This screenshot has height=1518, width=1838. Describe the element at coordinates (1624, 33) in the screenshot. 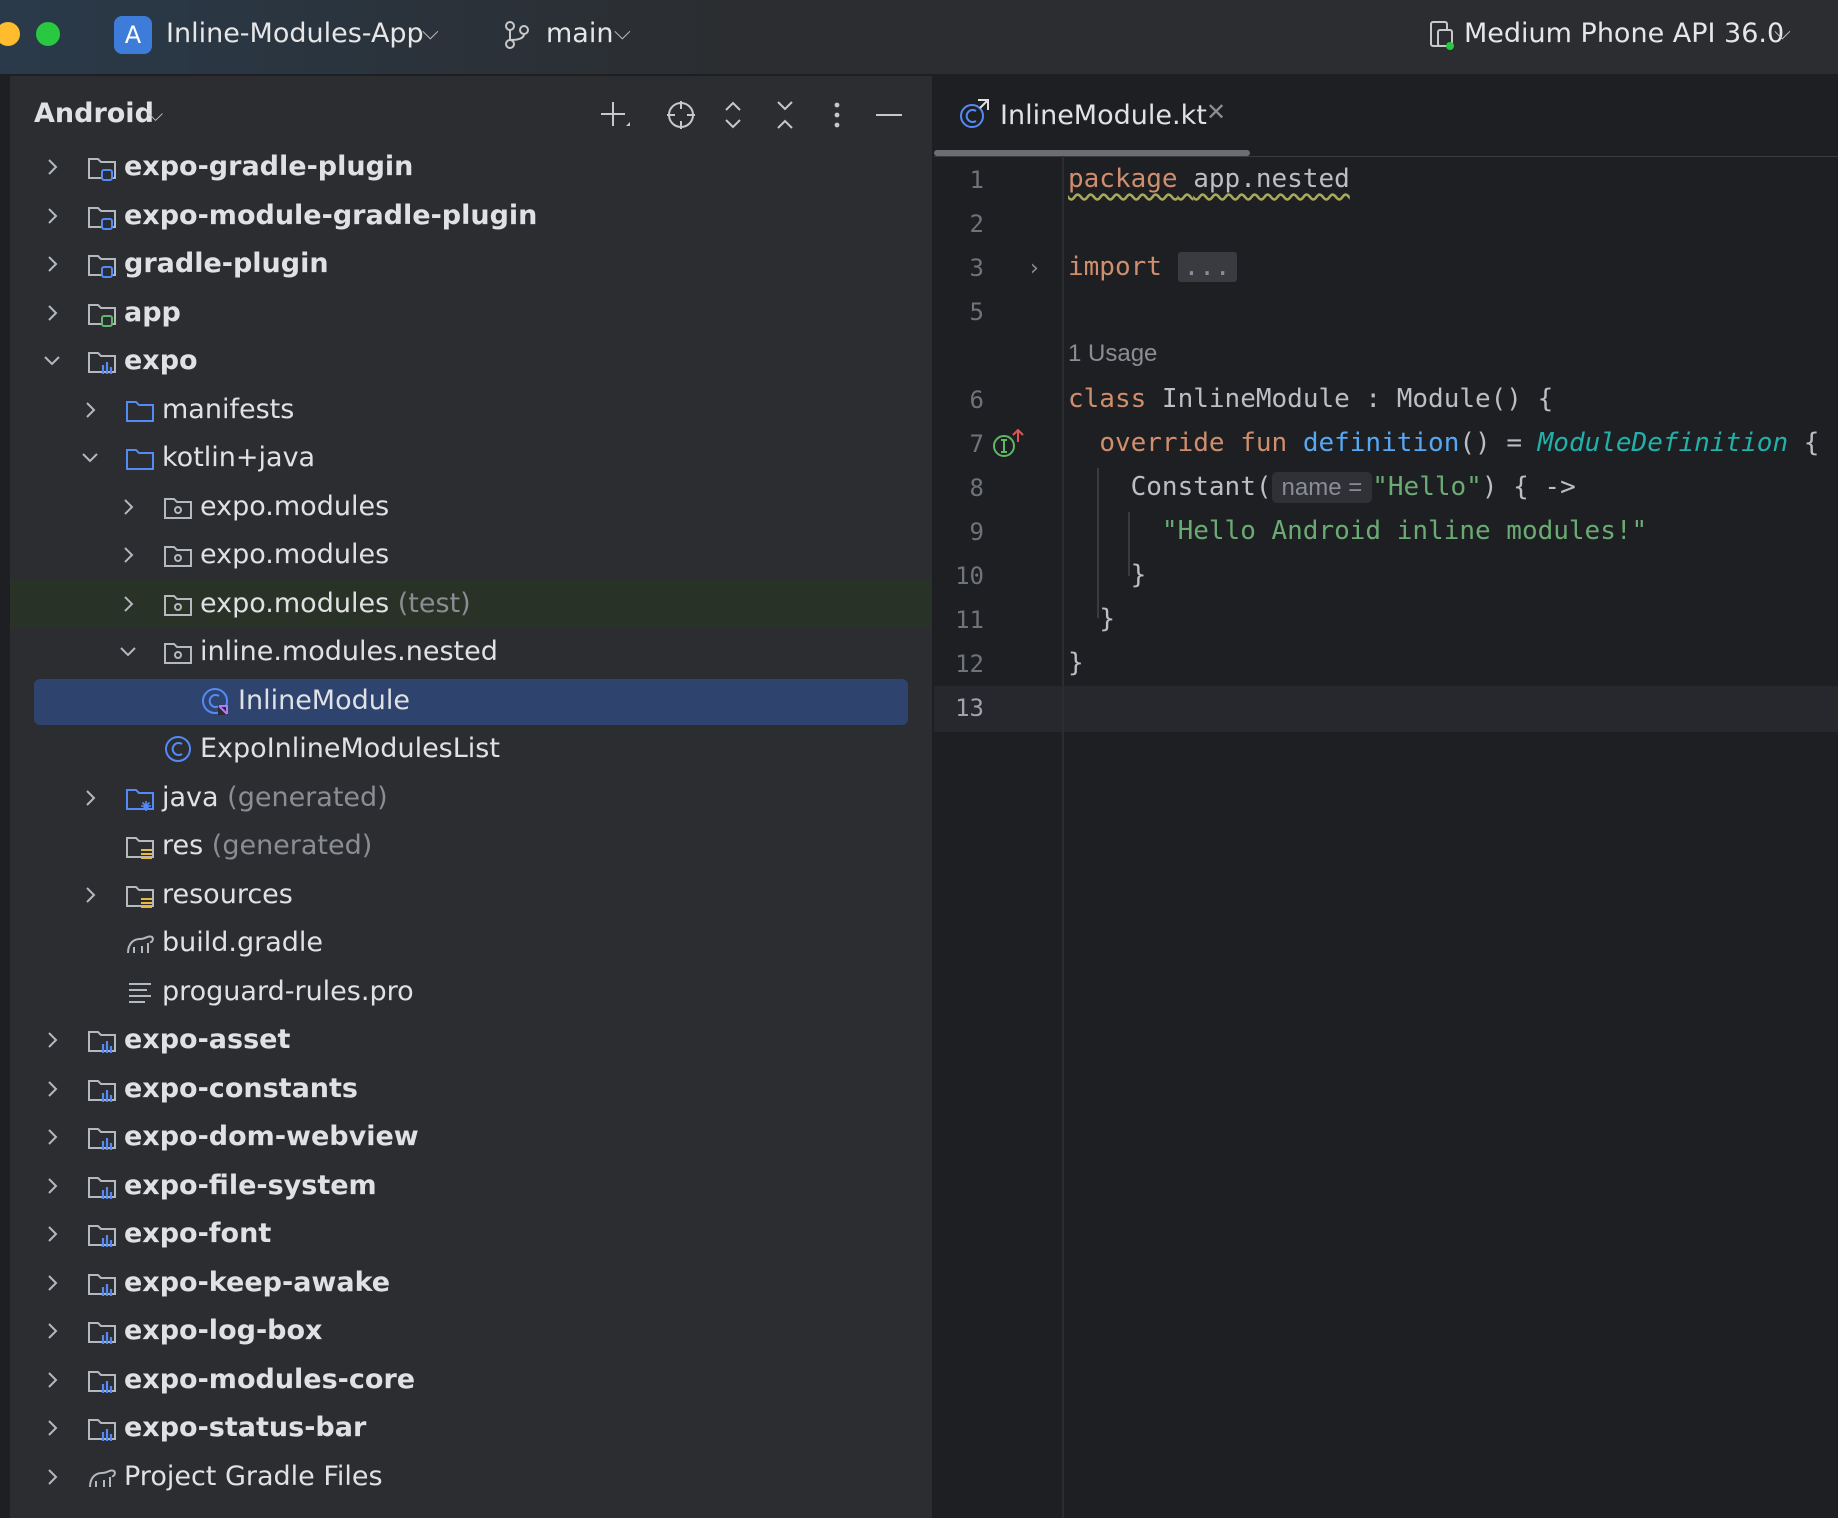

I see `device-selector: Medium Phone API 36.0` at that location.